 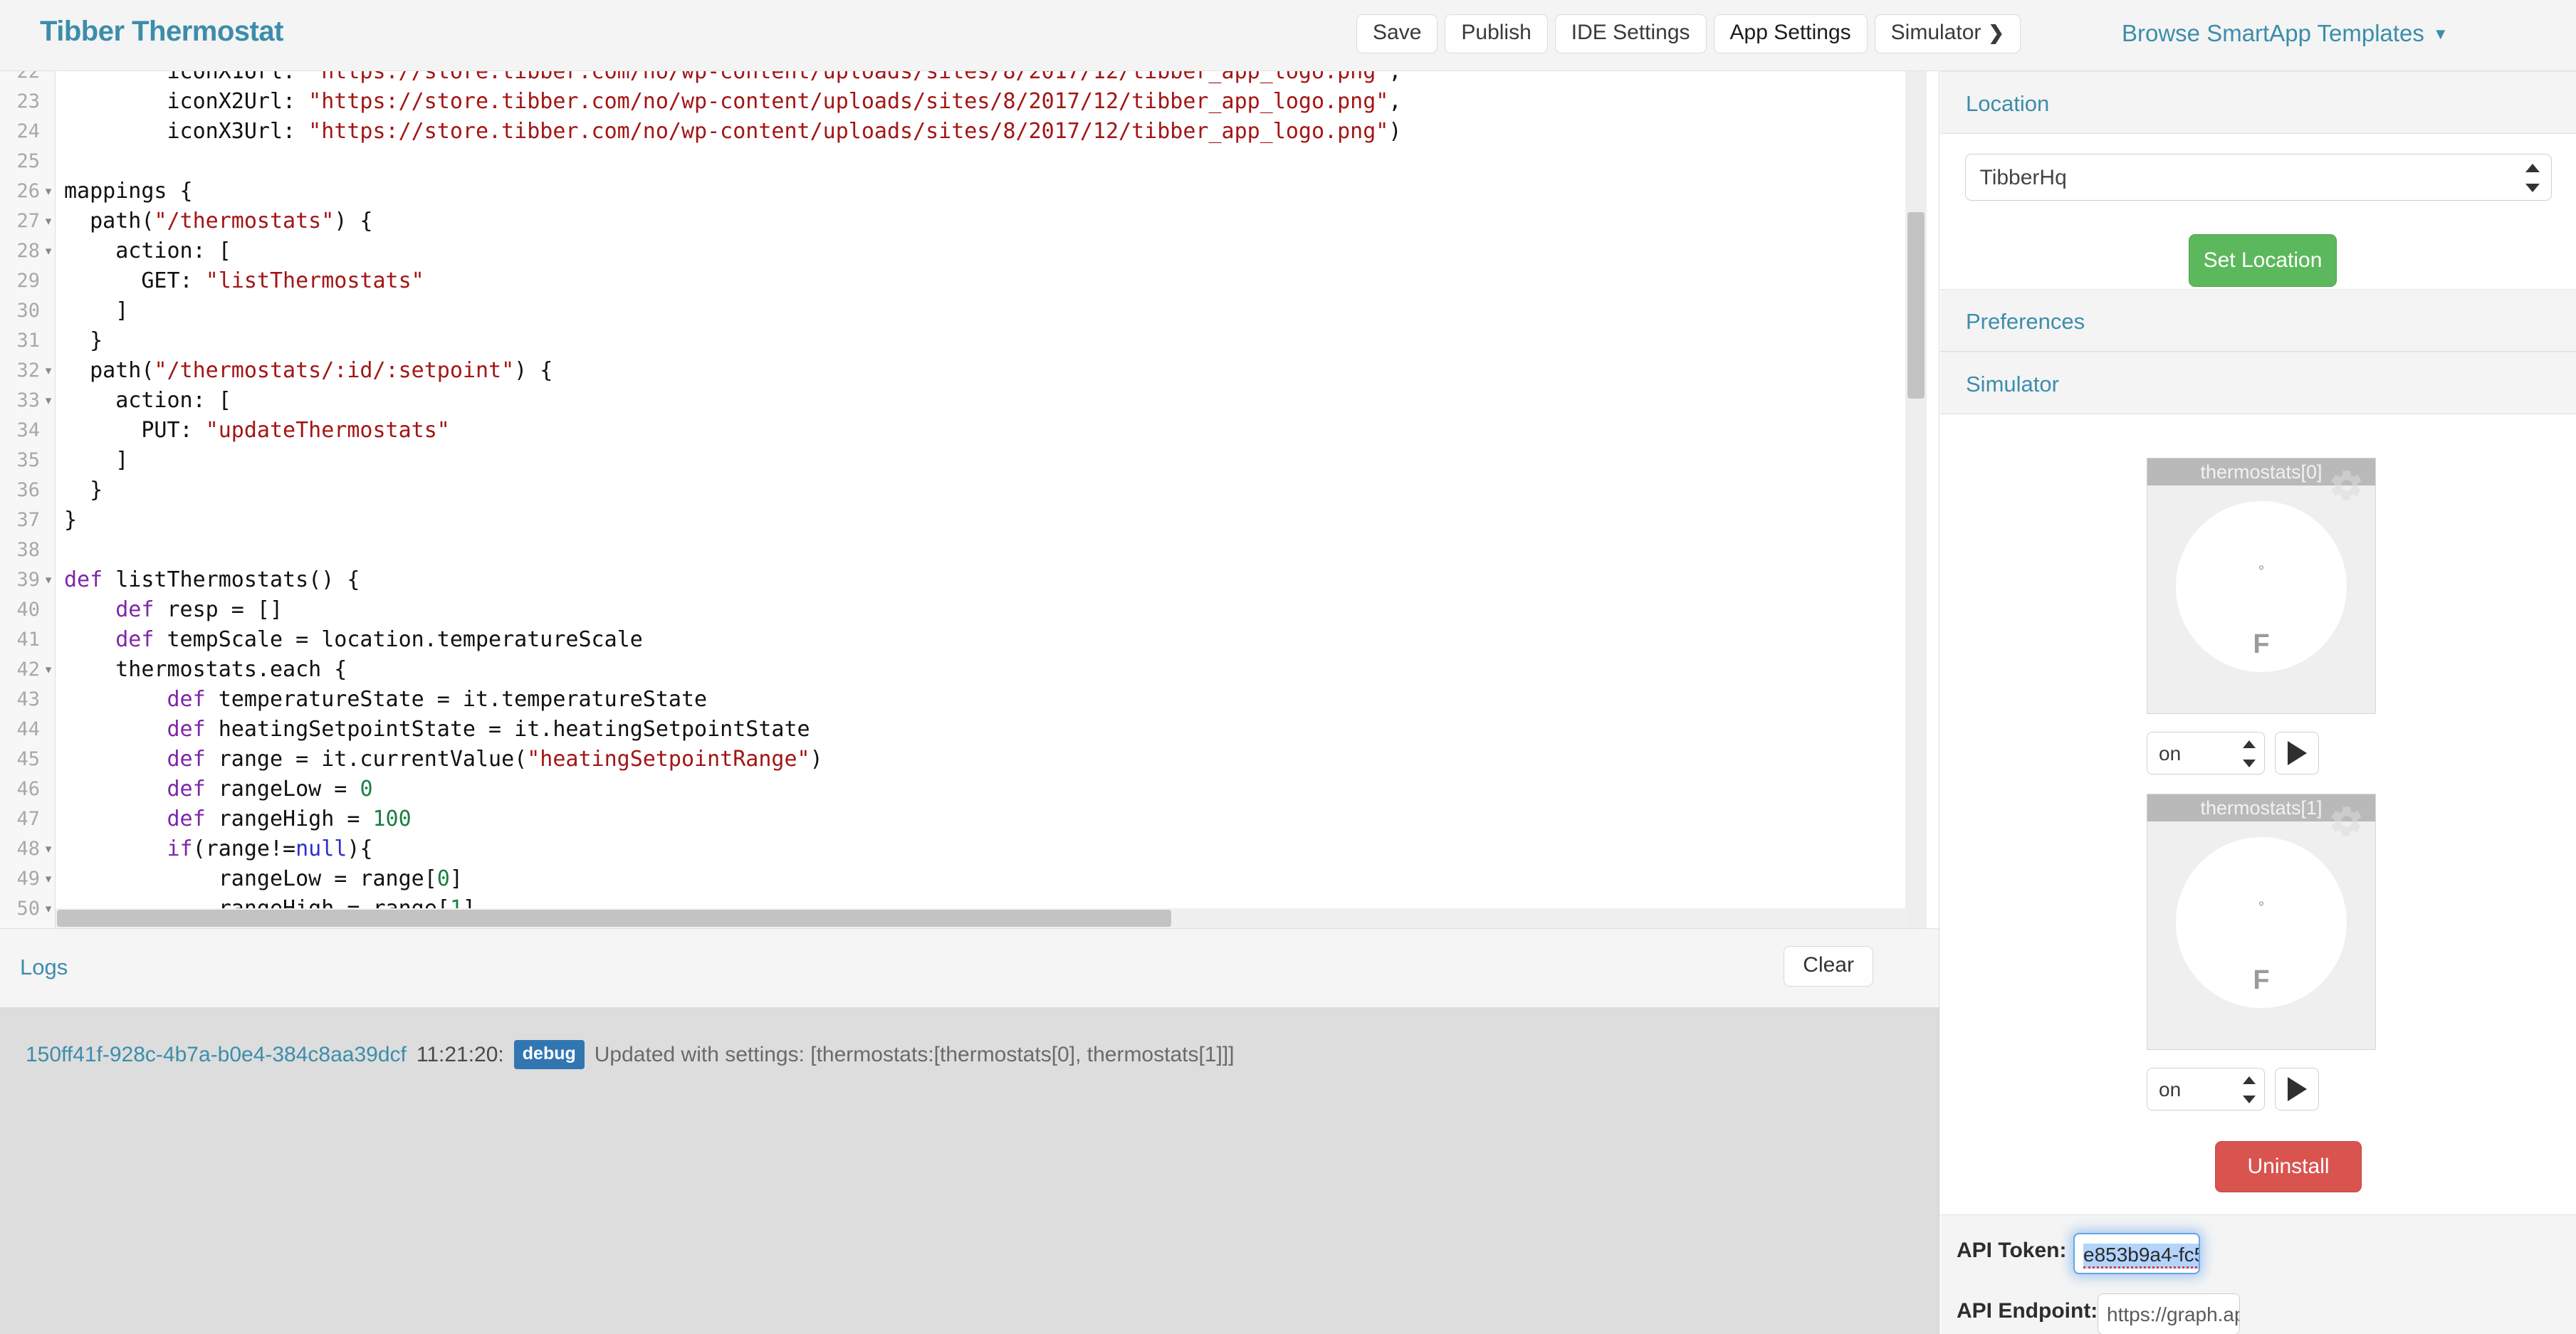 What do you see at coordinates (263, 879) in the screenshot?
I see `editor-code-line: rangeLow = range[0]` at bounding box center [263, 879].